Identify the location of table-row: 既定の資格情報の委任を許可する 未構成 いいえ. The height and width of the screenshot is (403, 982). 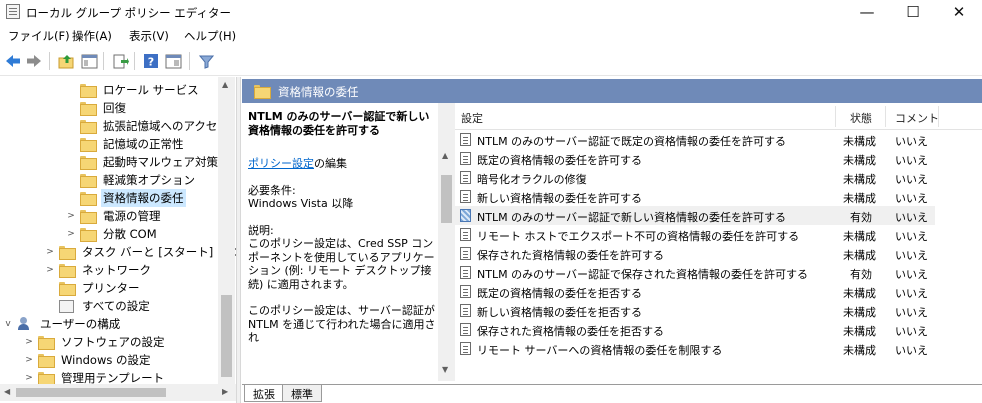
(718, 158).